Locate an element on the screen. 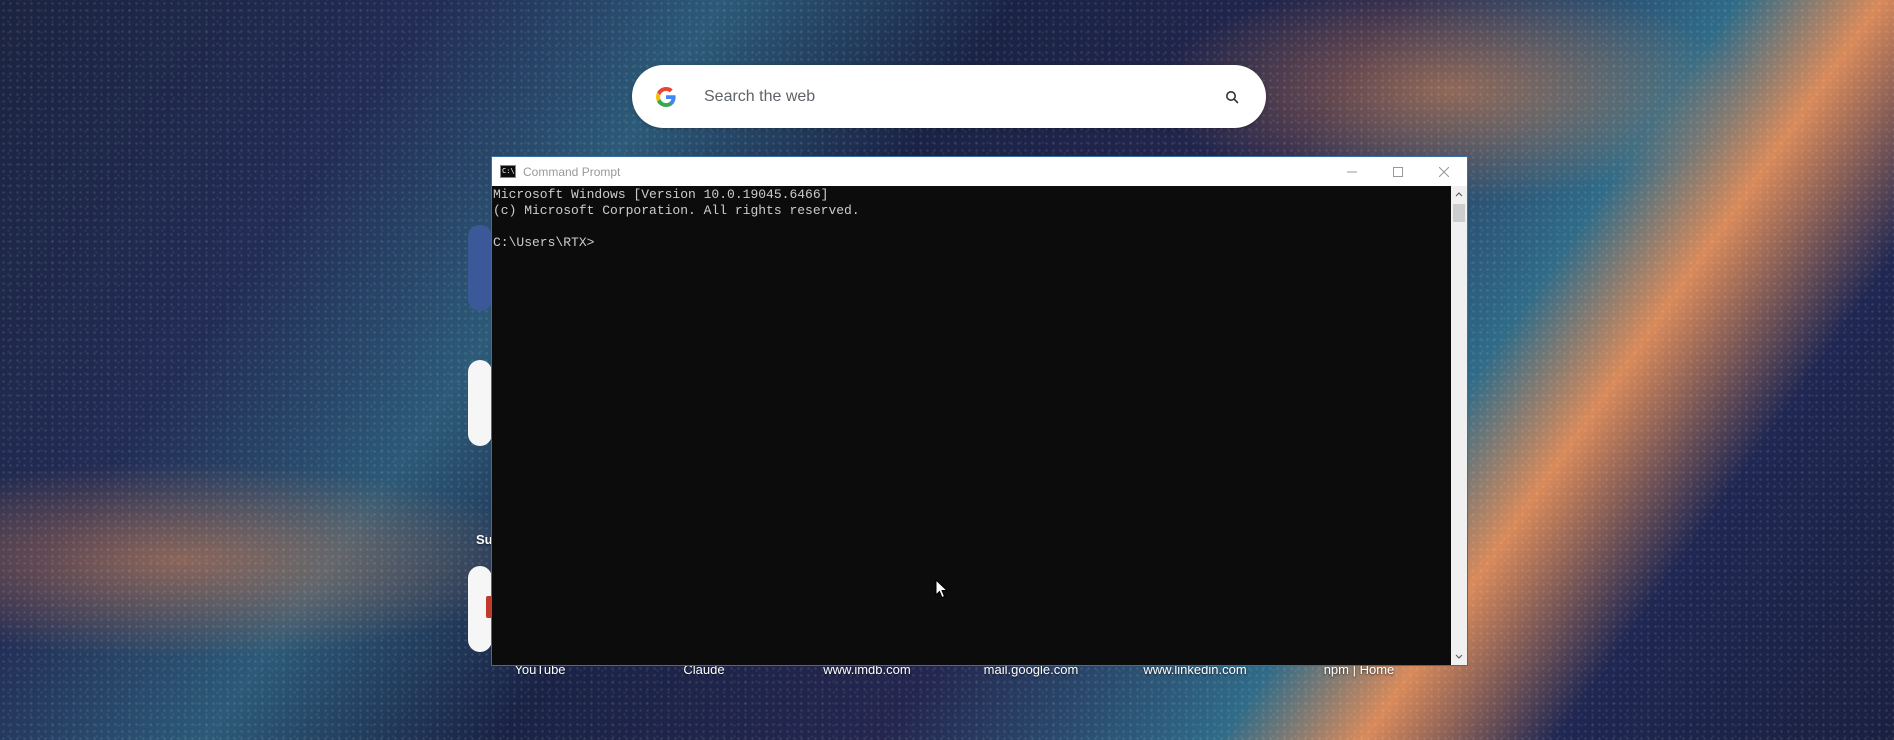  scroll-down-button is located at coordinates (1459, 657).